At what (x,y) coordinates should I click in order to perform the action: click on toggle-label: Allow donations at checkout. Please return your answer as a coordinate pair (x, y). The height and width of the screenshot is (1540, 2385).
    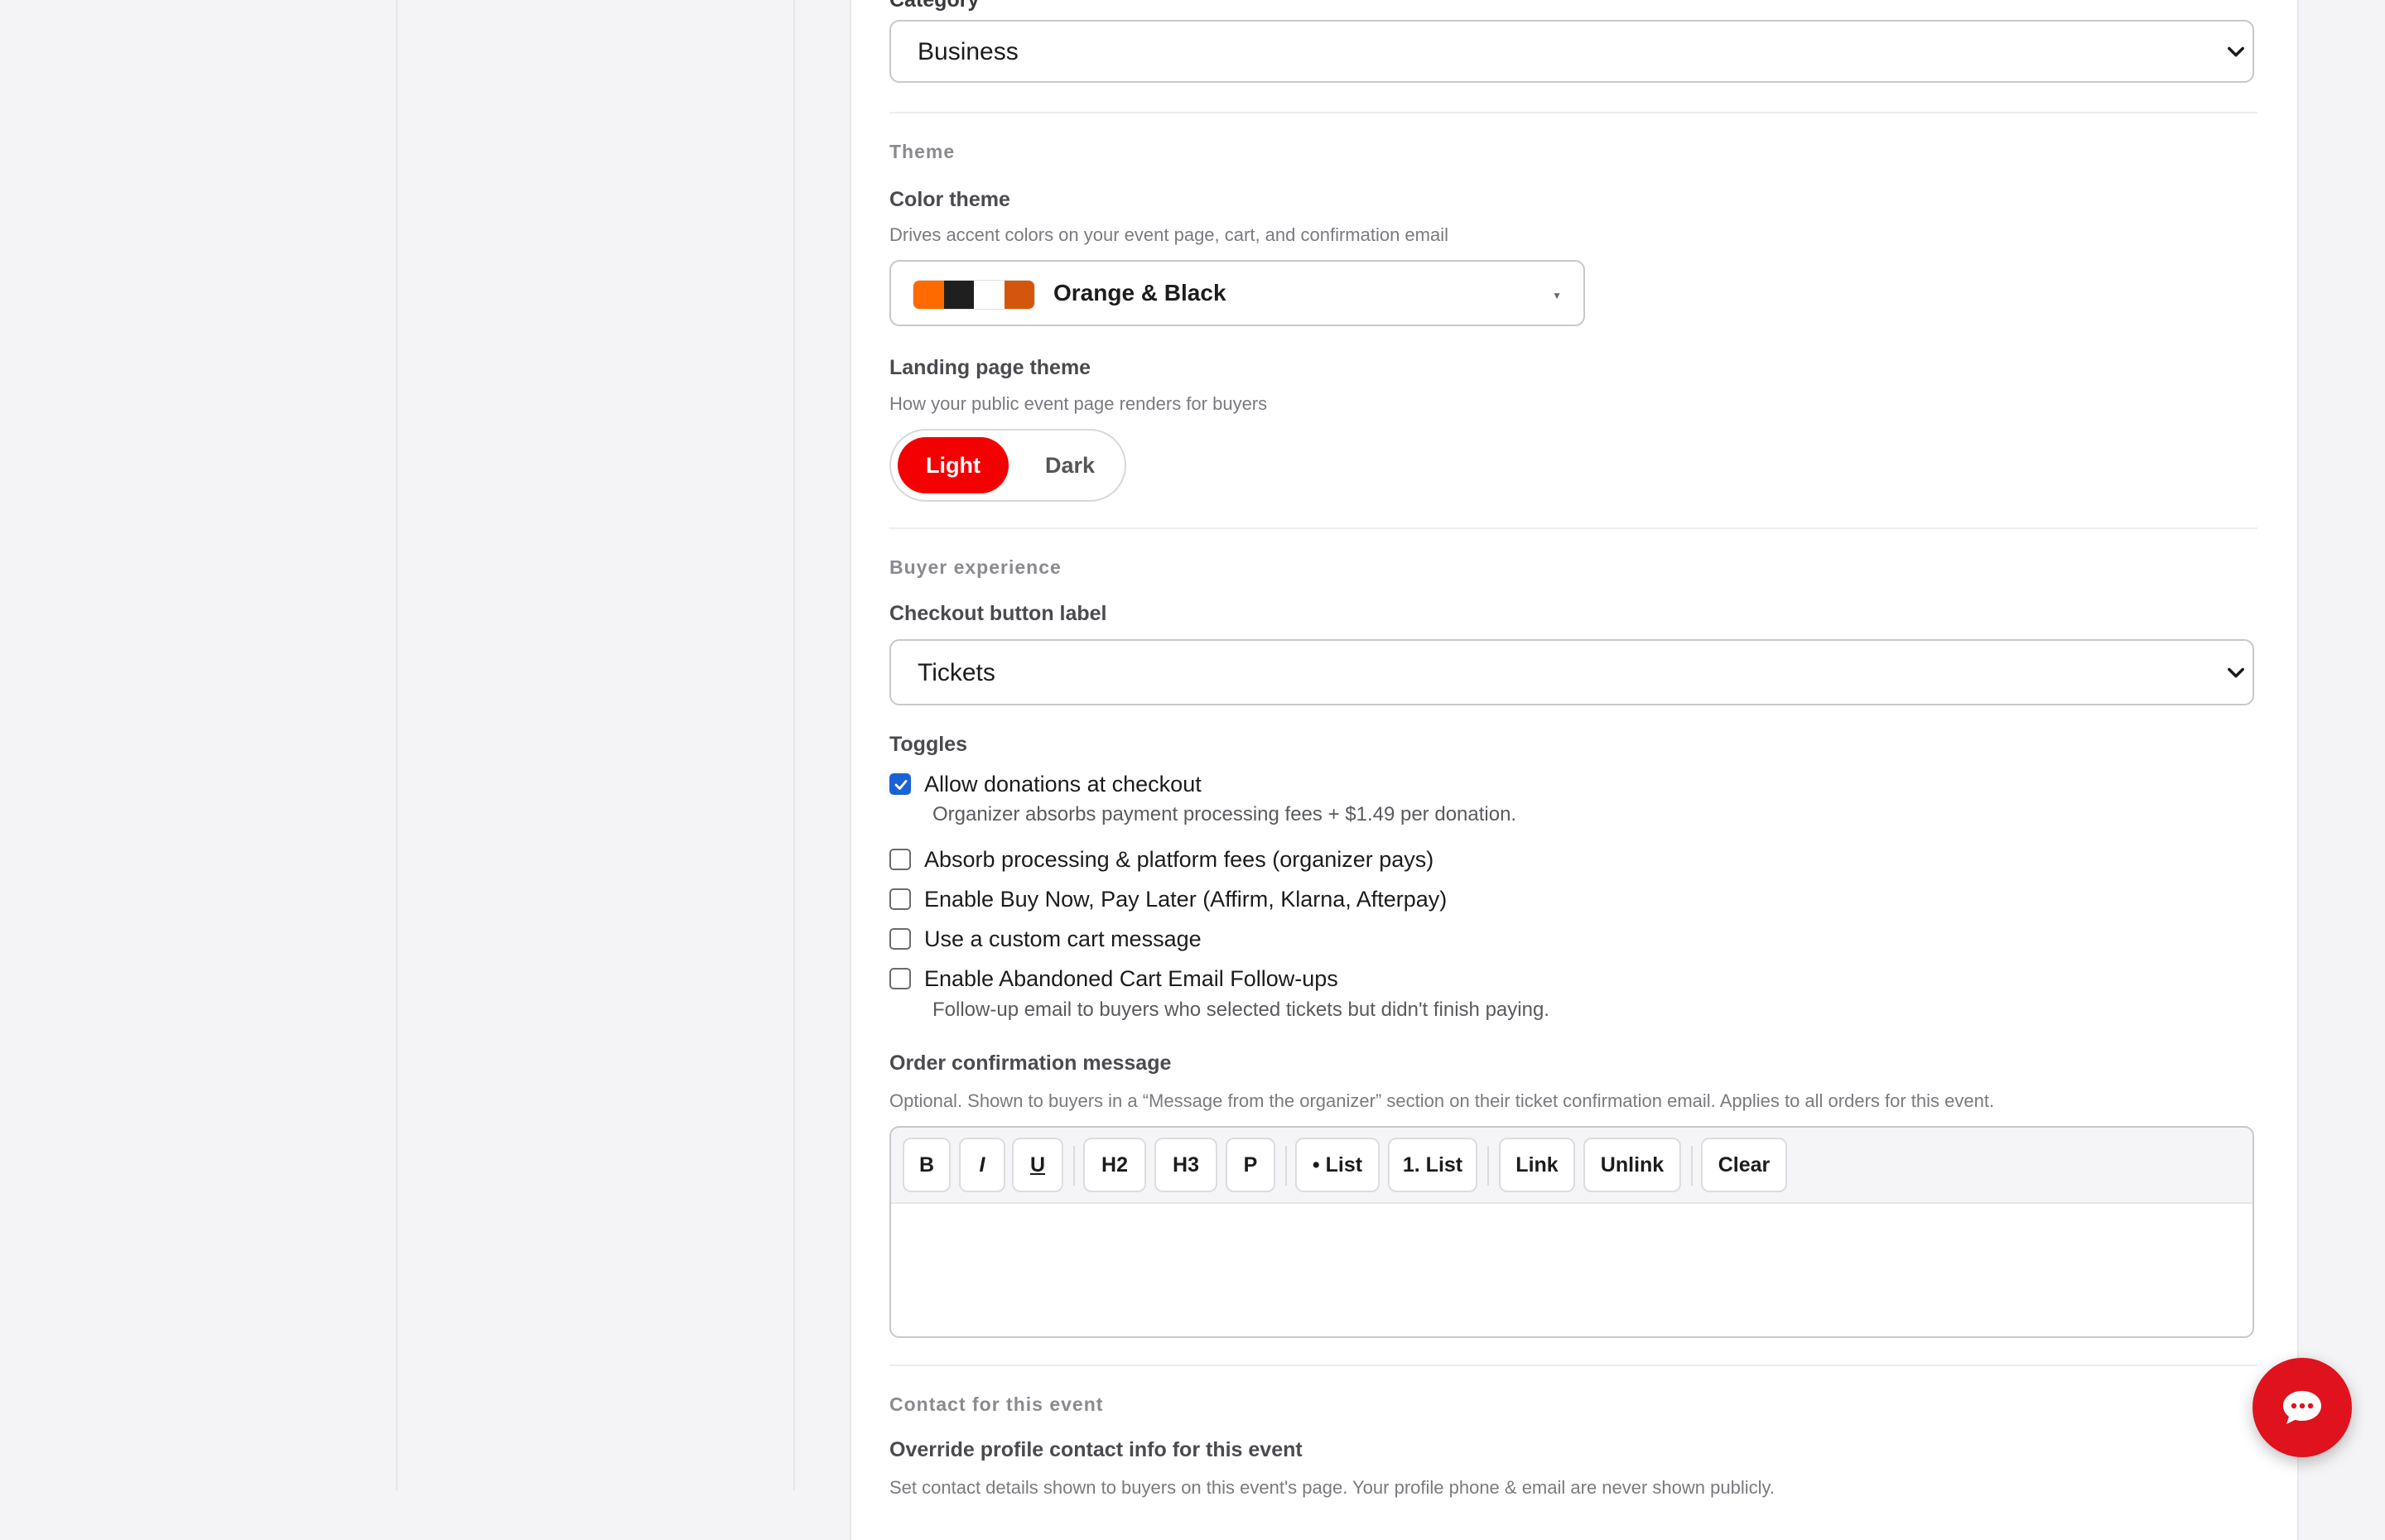
    Looking at the image, I should click on (1063, 784).